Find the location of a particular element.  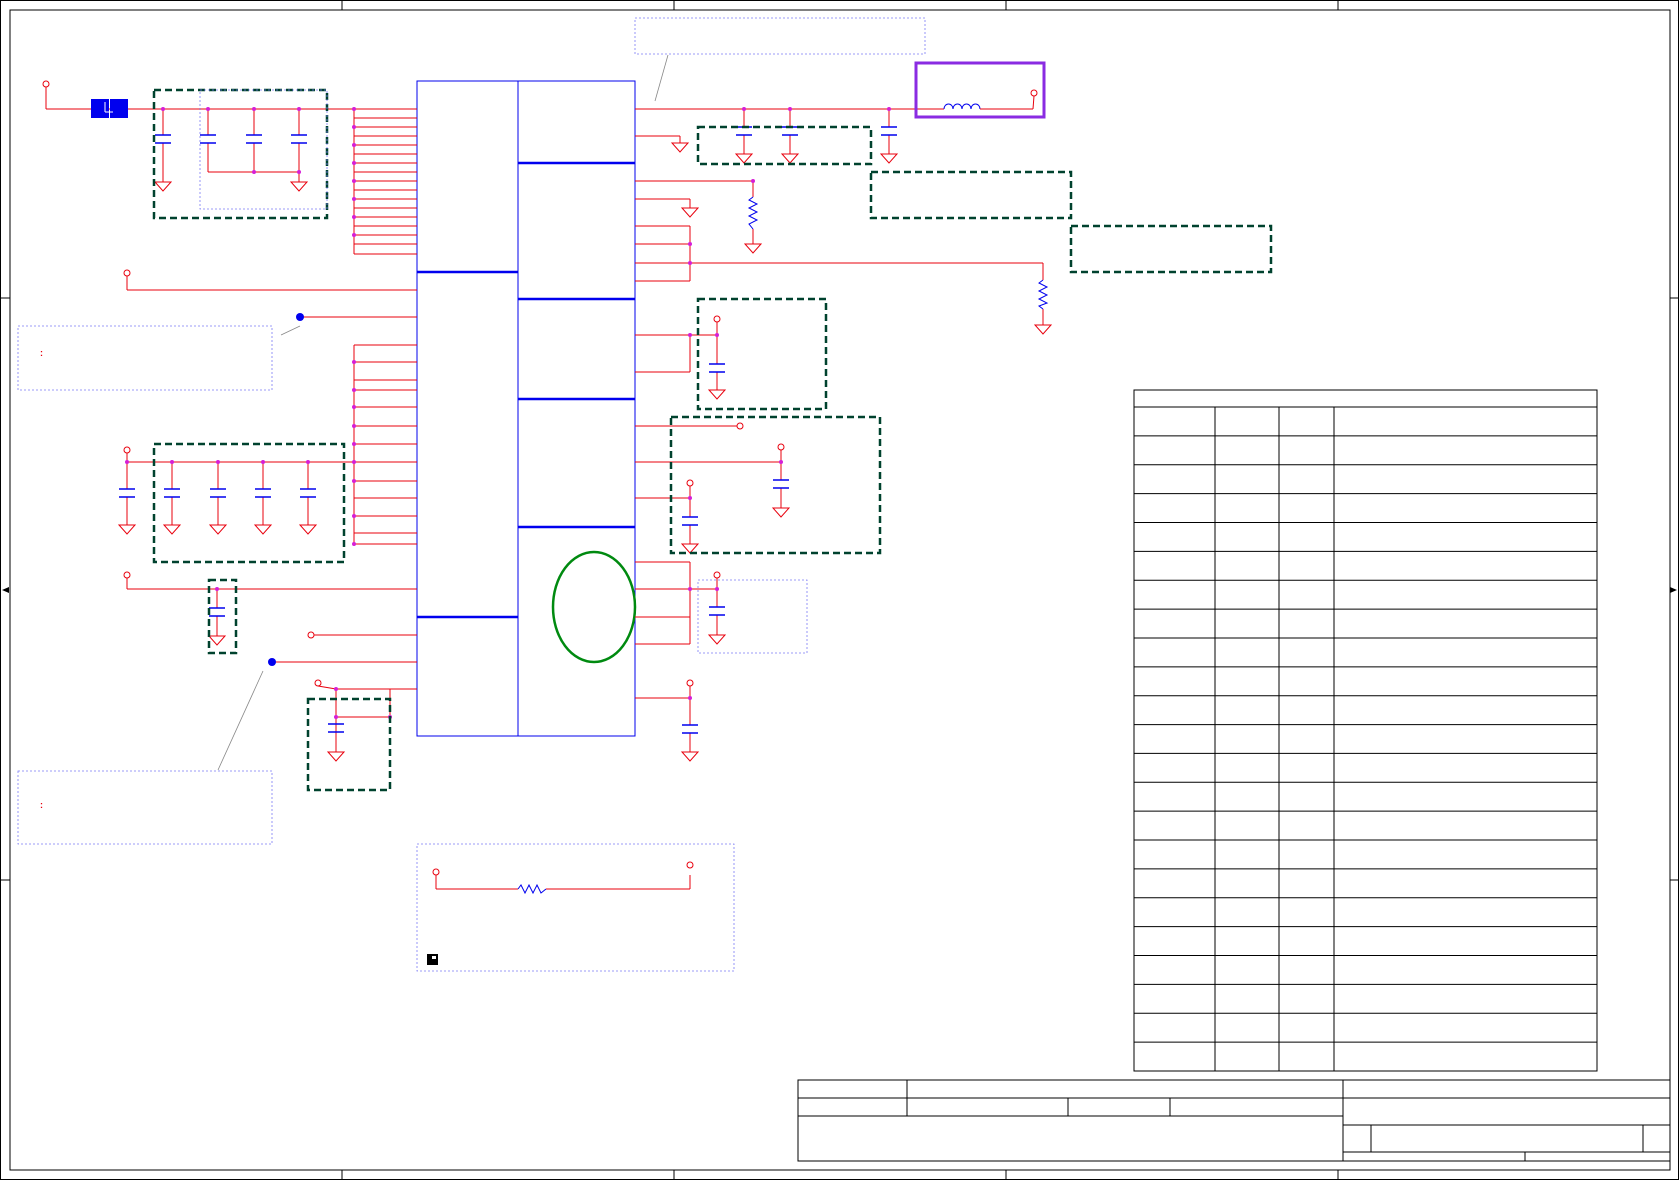

note-marker: : : is located at coordinates (41, 579).